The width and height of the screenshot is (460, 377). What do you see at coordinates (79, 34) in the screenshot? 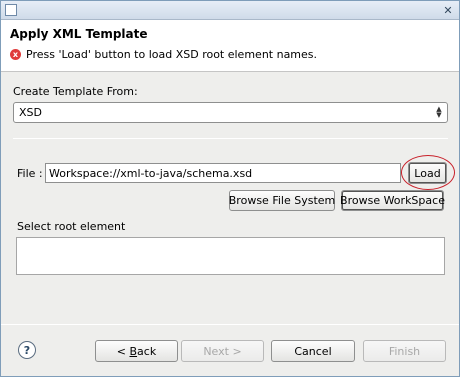
I see `dialog-title: Apply XML Template` at bounding box center [79, 34].